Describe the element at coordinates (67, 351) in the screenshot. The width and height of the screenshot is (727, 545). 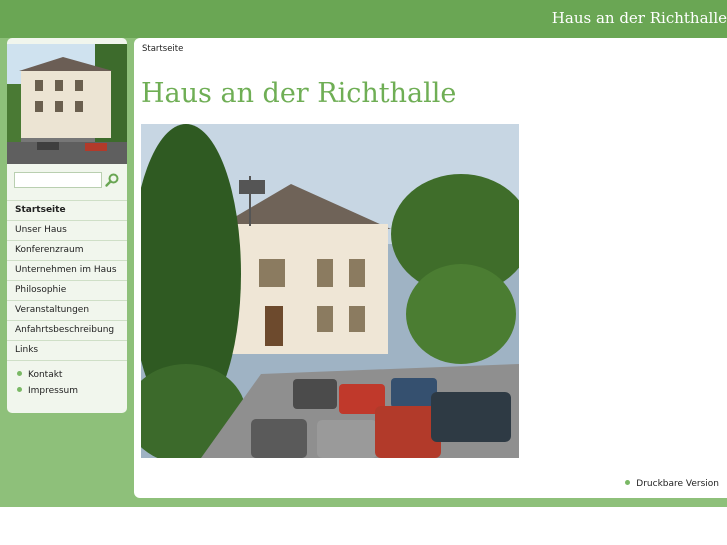
I see `nav-item-links: Links` at that location.